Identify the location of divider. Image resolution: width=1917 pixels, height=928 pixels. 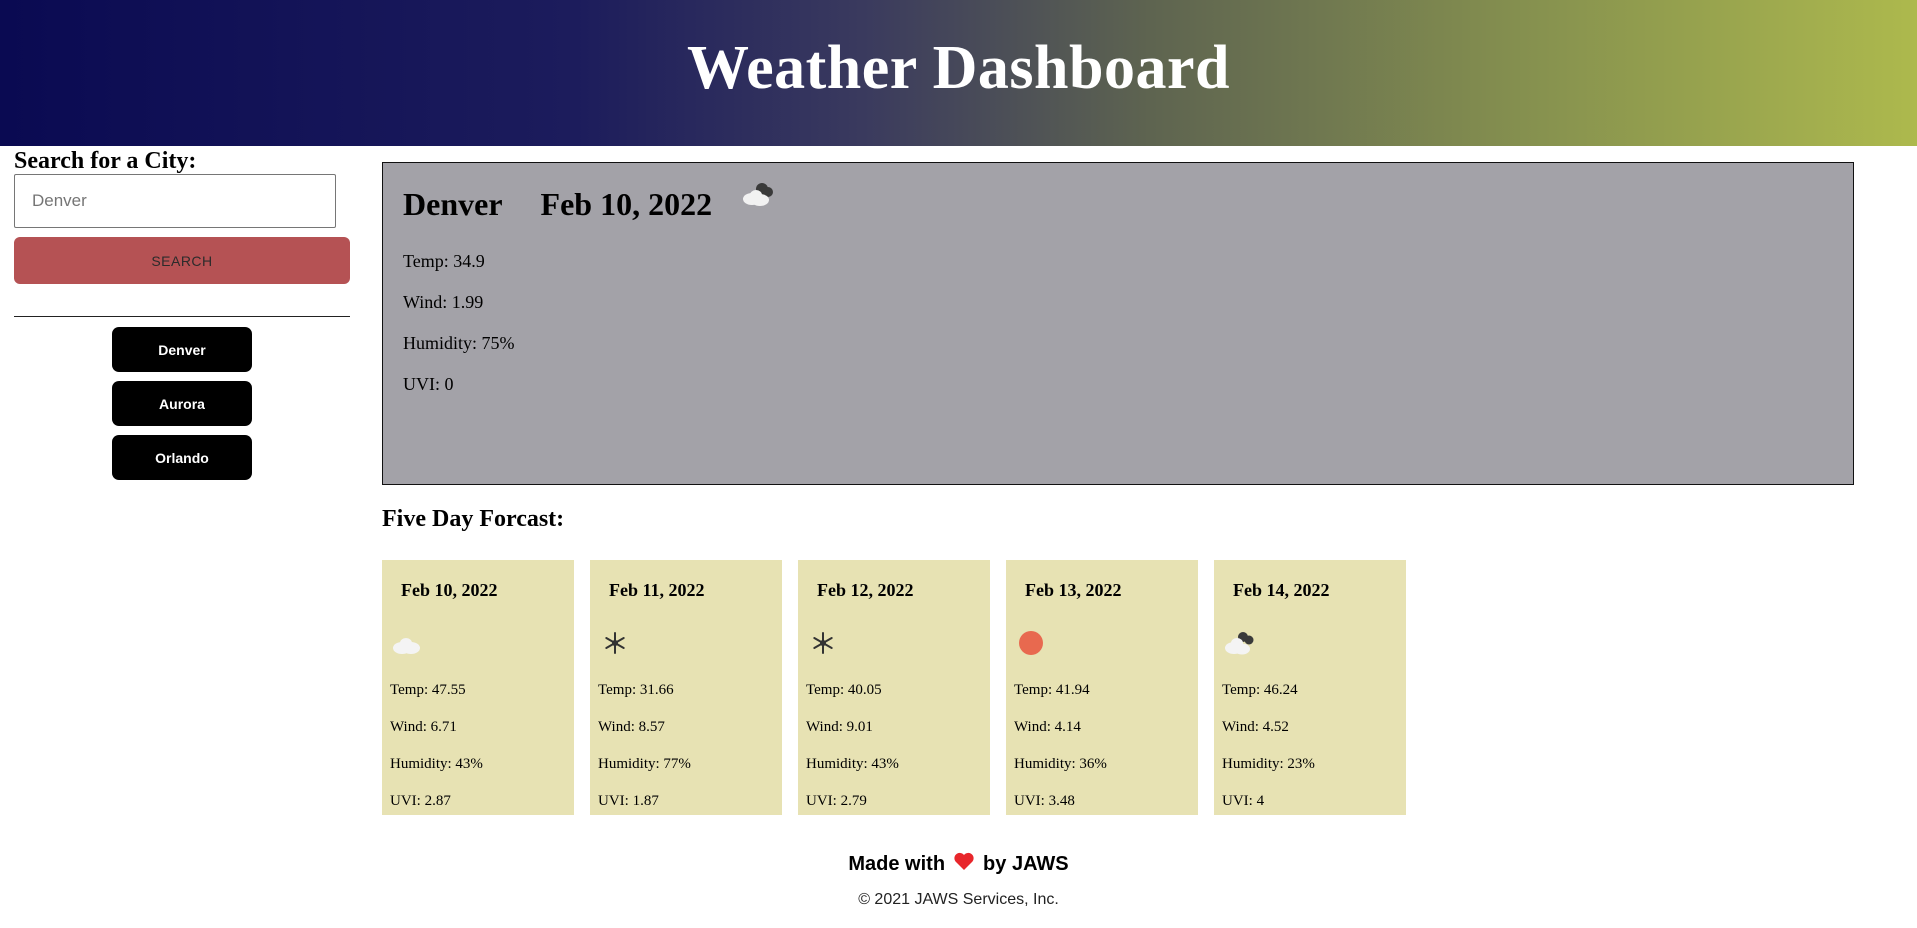
(182, 316).